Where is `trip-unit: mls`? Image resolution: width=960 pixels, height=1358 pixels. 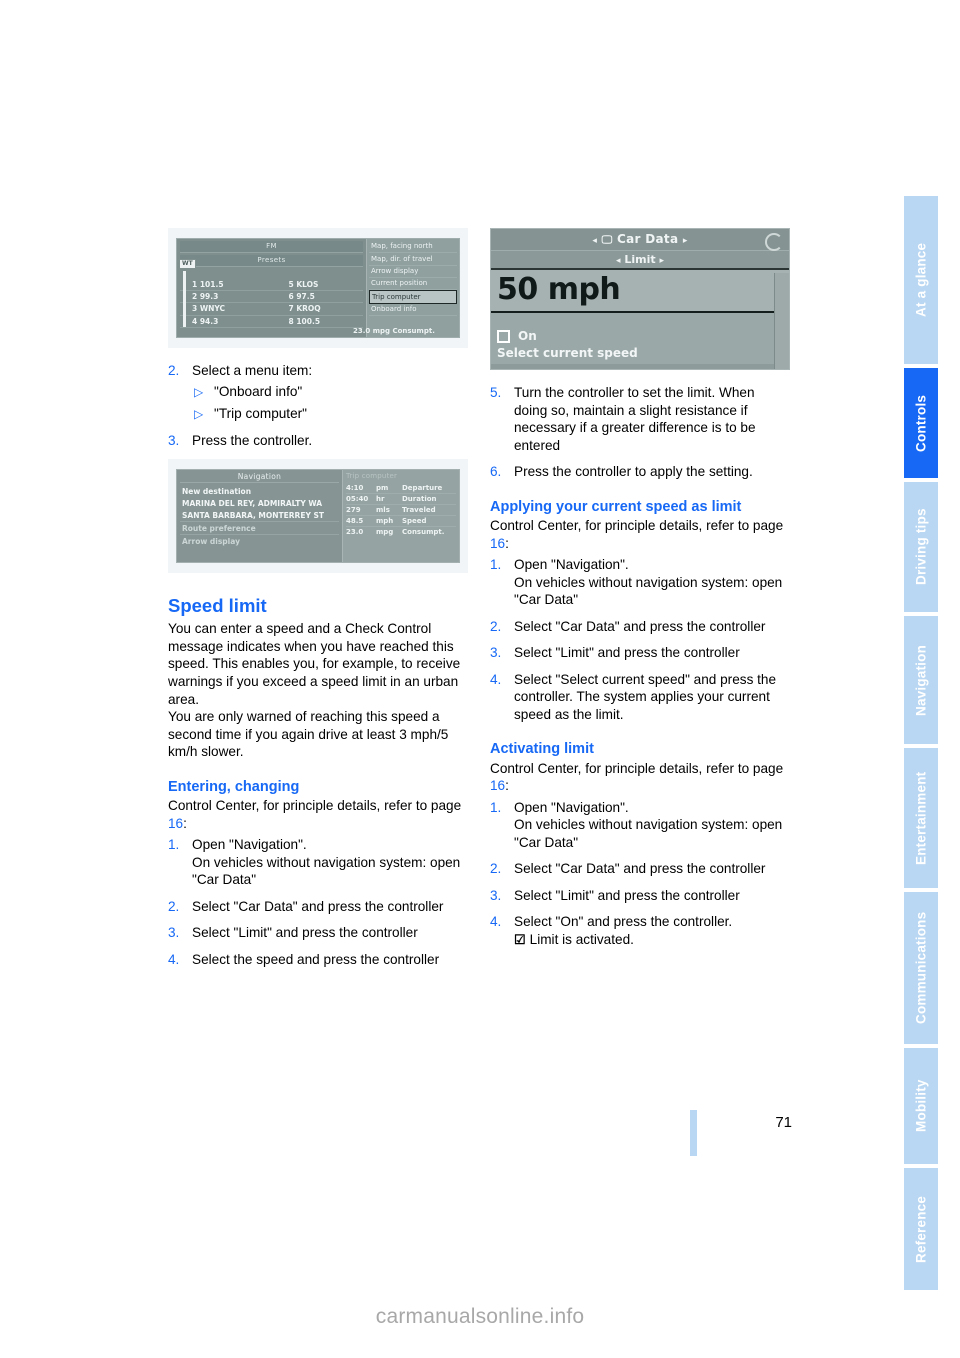 trip-unit: mls is located at coordinates (383, 510).